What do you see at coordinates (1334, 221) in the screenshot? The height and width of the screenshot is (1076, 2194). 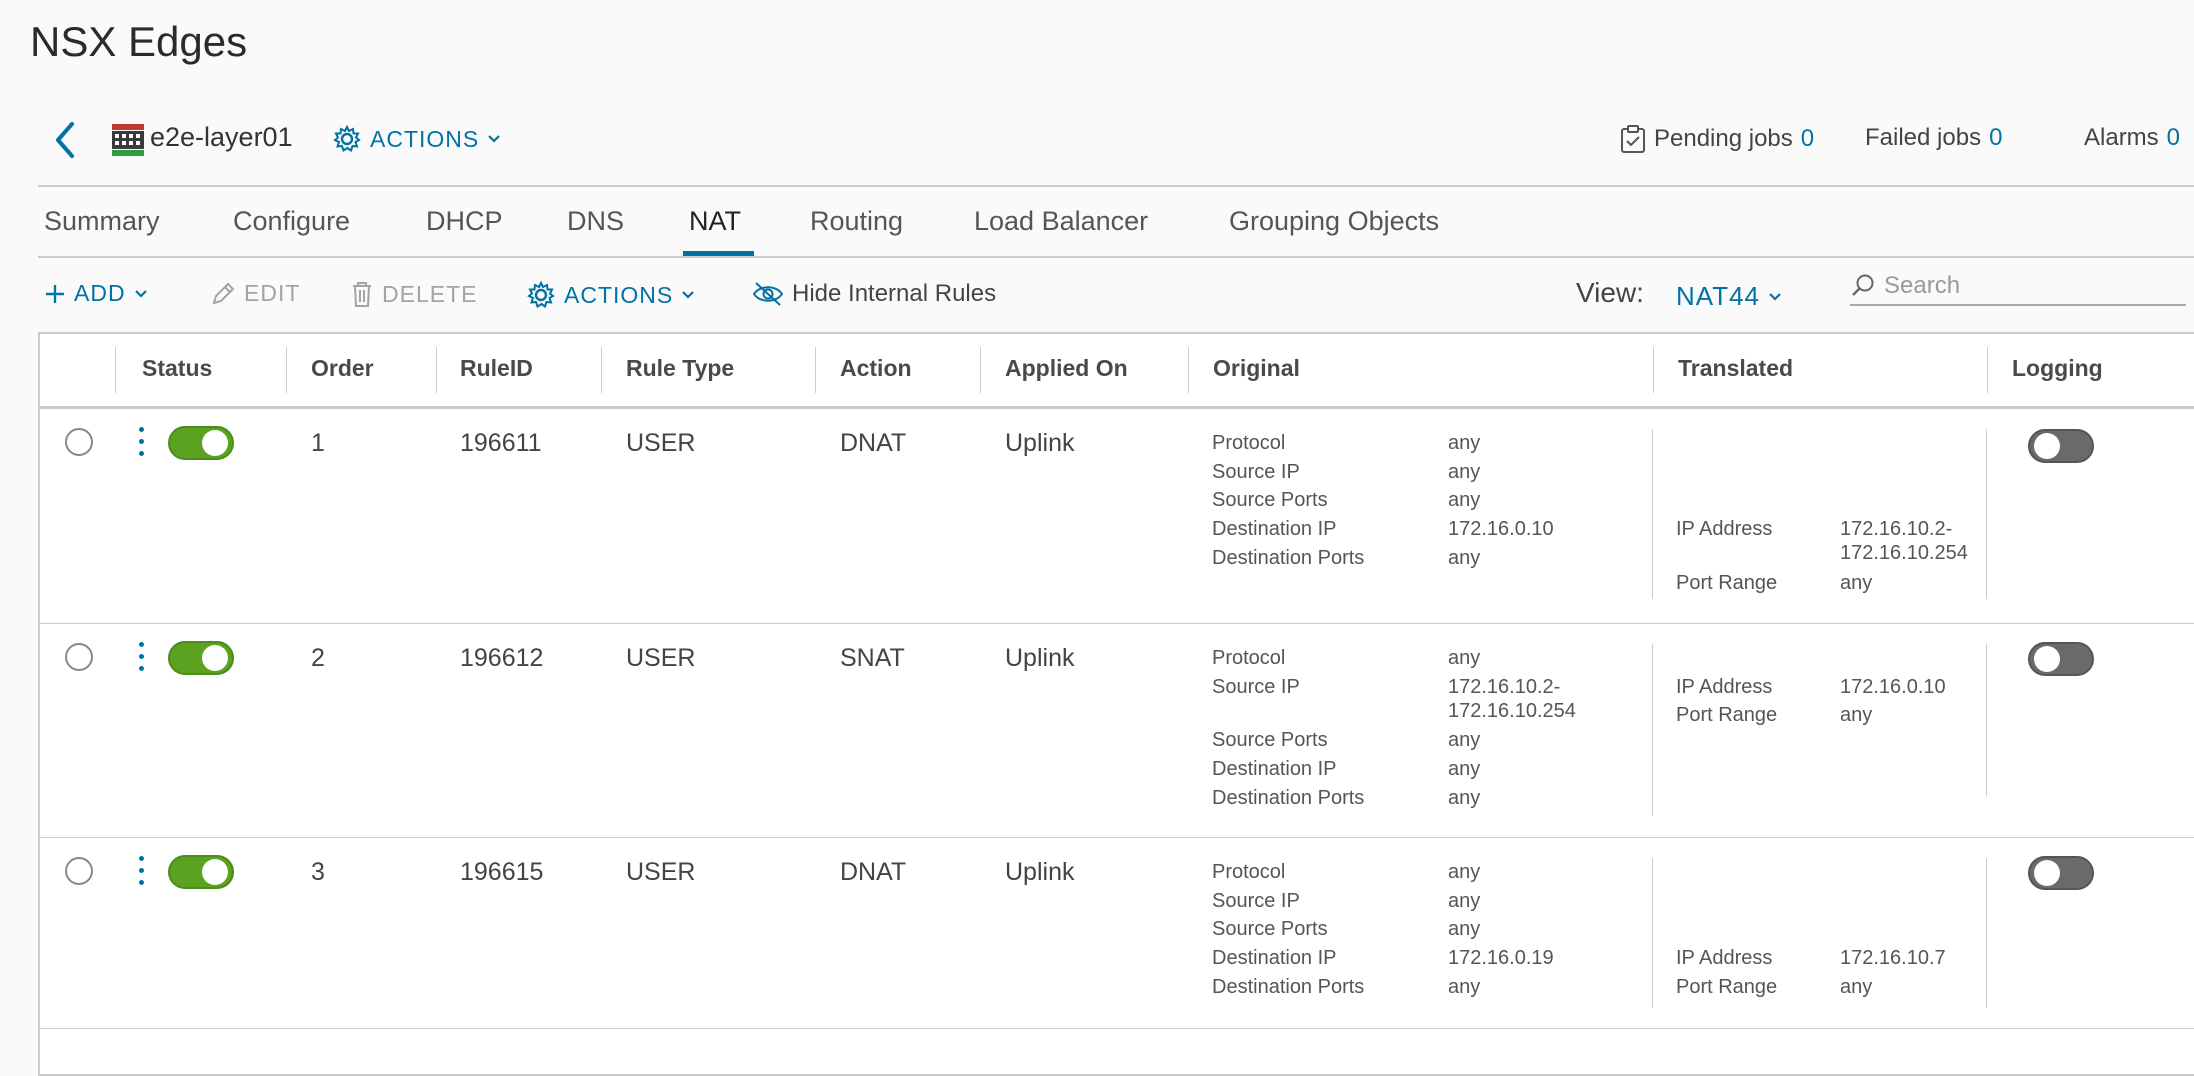 I see `tab-grouping-objects: Grouping Objects` at bounding box center [1334, 221].